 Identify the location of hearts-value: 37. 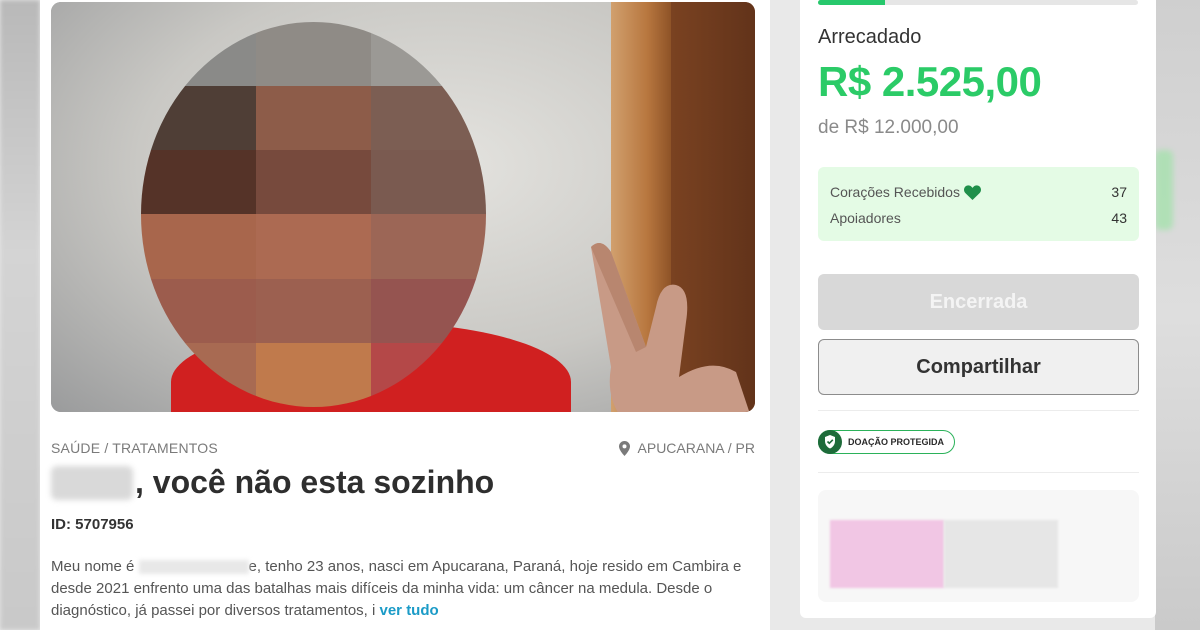
(1119, 192).